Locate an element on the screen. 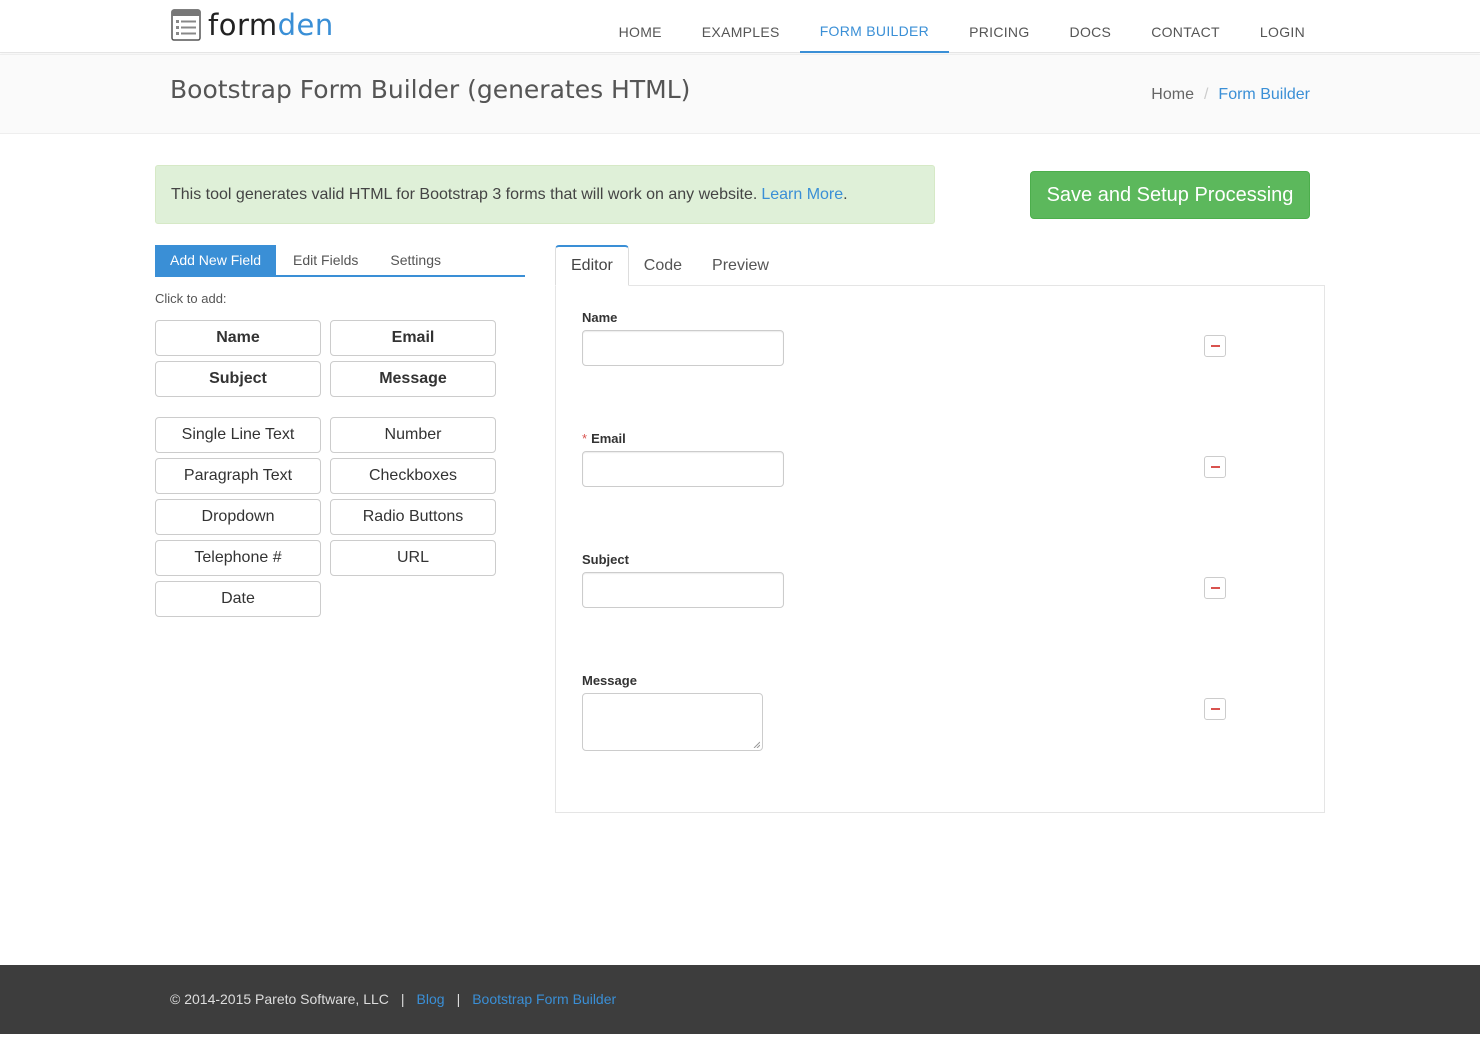 Image resolution: width=1480 pixels, height=1037 pixels. resize-grip-icon is located at coordinates (756, 744).